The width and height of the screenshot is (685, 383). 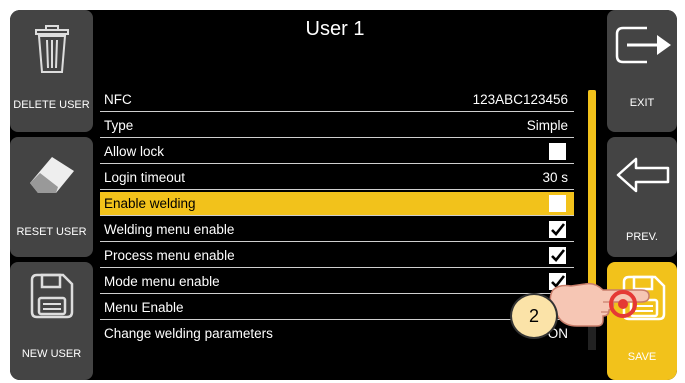 I want to click on welding-menu-enable-checkbox, so click(x=557, y=229).